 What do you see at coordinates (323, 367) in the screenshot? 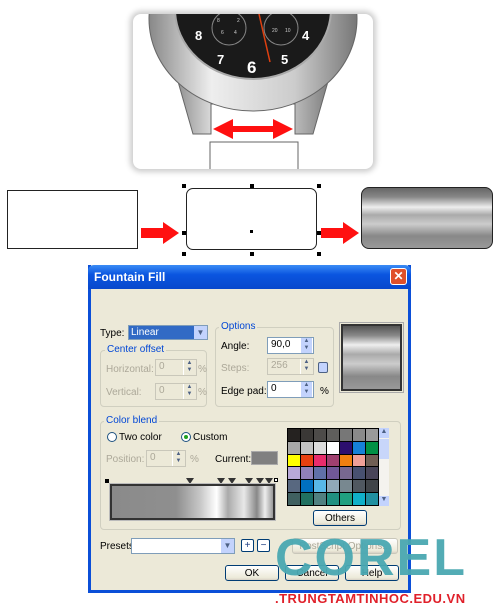
I see `lock-icon` at bounding box center [323, 367].